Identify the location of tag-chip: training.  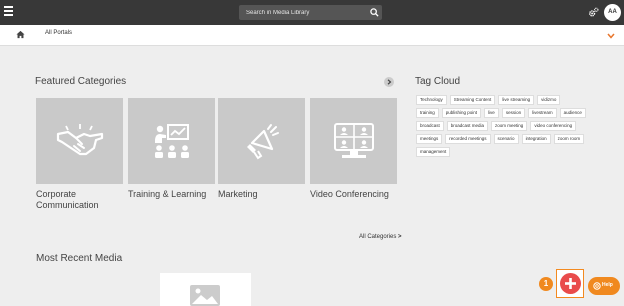
(427, 113).